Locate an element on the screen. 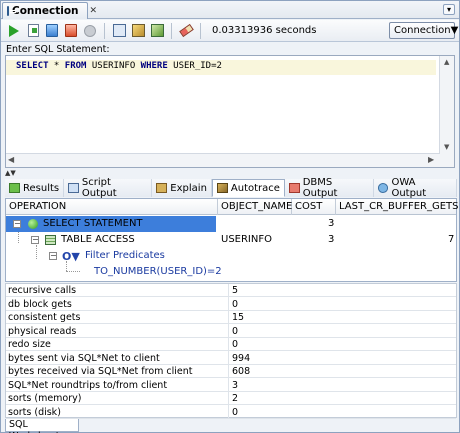 This screenshot has height=433, width=460. title-bar: Connection ✕ ▾ is located at coordinates (230, 10).